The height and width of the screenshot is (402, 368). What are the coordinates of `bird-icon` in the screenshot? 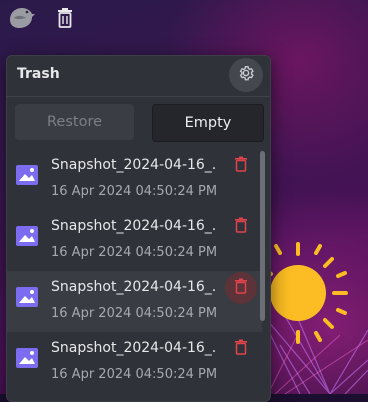 It's located at (21, 17).